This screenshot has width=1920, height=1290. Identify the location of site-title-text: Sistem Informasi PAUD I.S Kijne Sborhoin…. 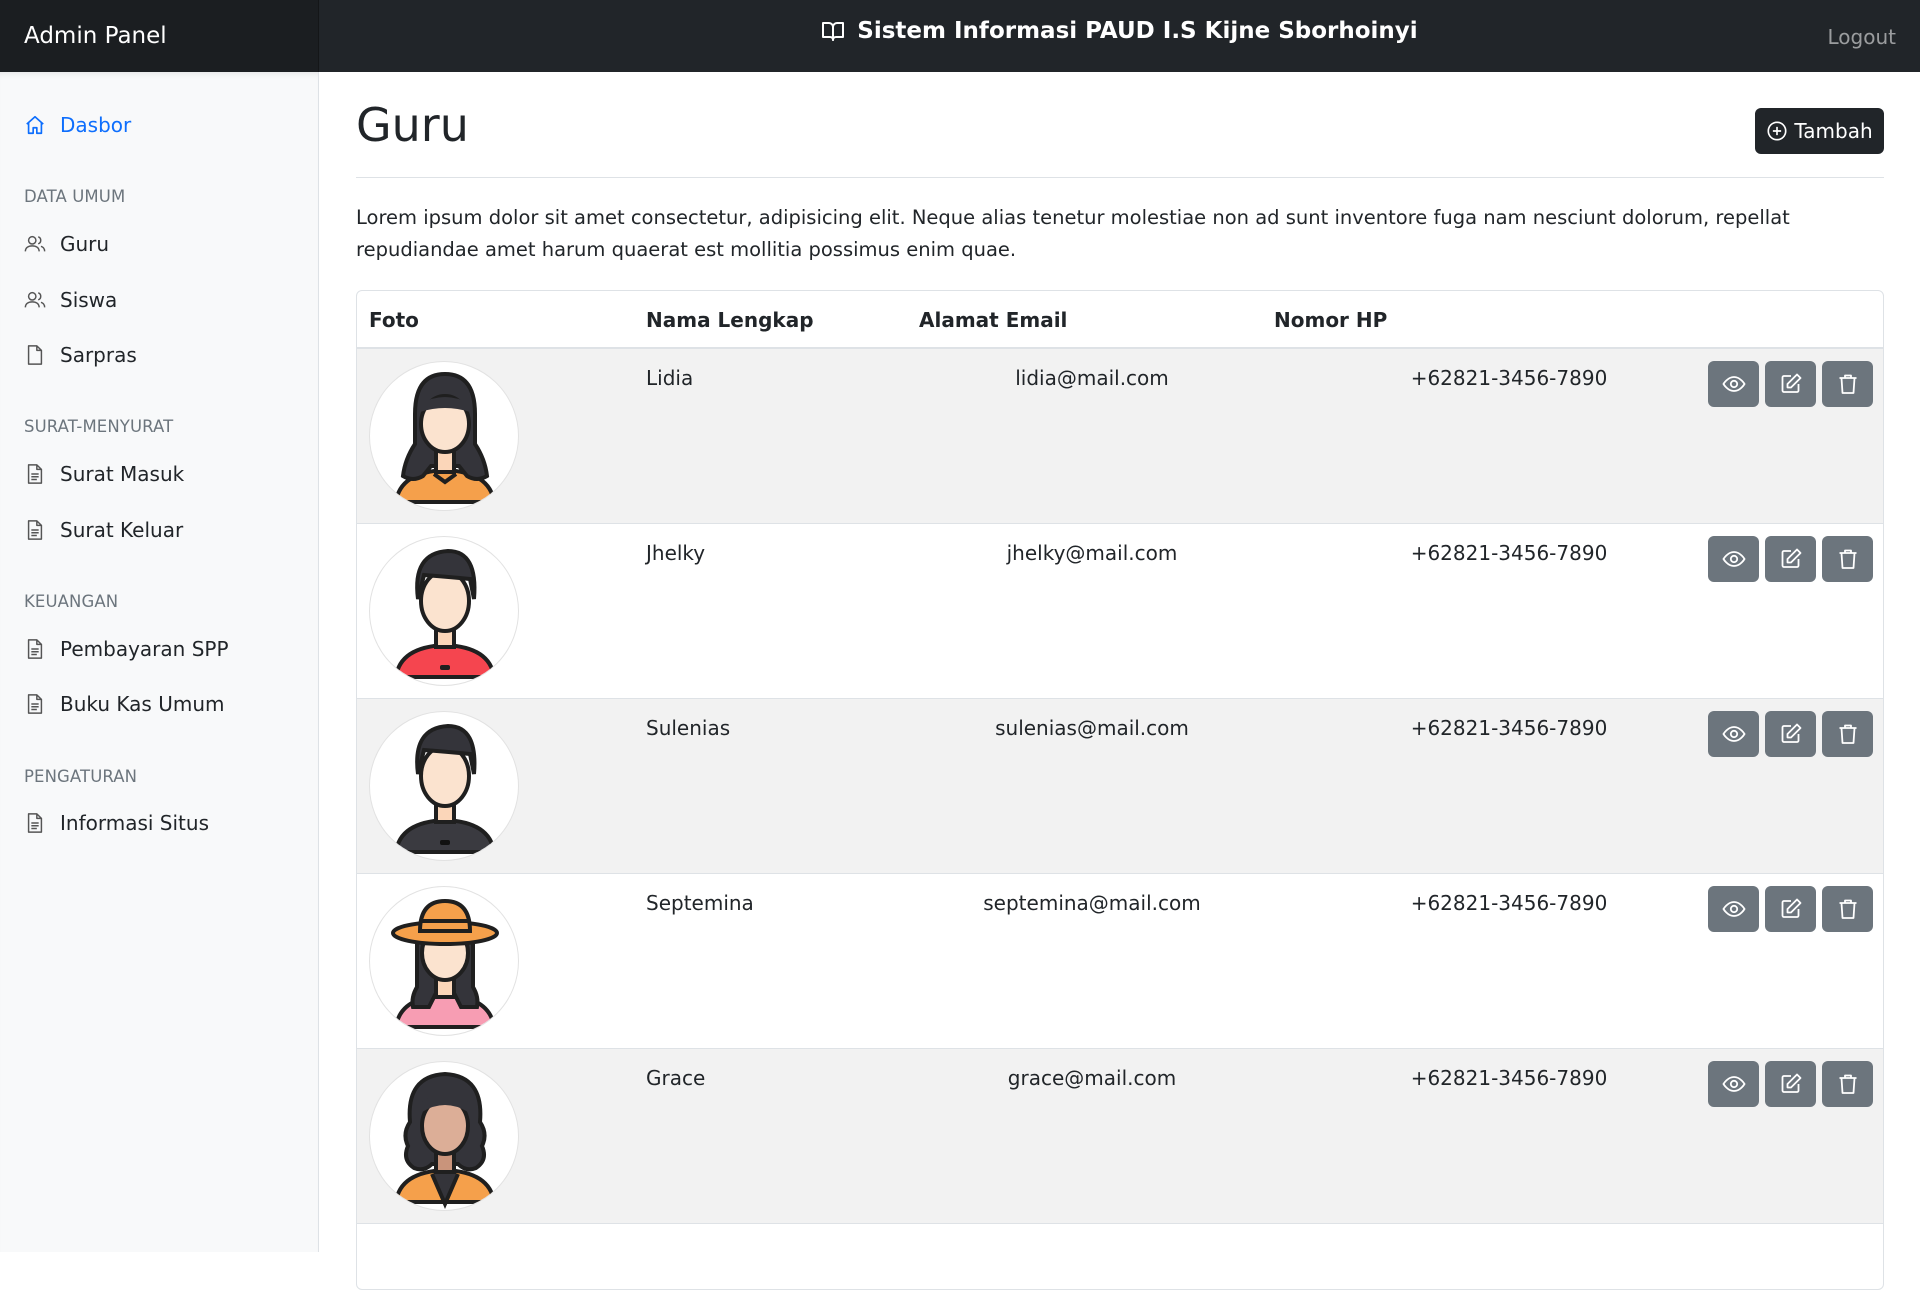
(1137, 31).